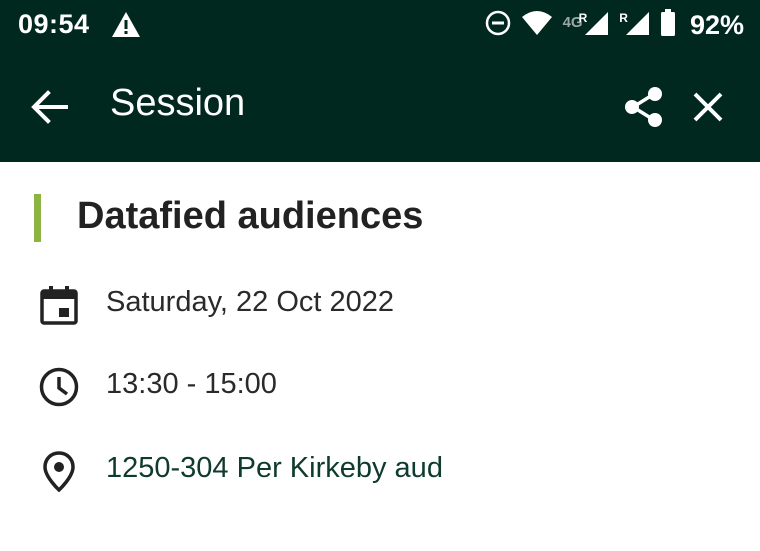 The width and height of the screenshot is (760, 551). I want to click on clock-icon, so click(59, 387).